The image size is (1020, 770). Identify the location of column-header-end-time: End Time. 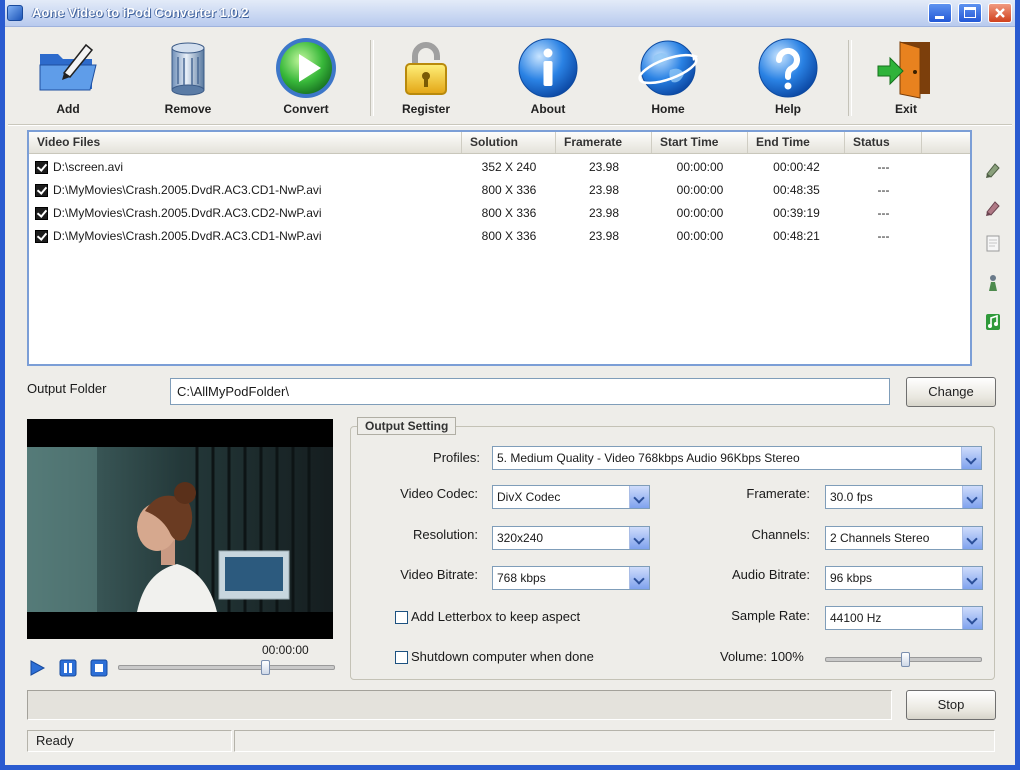
(796, 142).